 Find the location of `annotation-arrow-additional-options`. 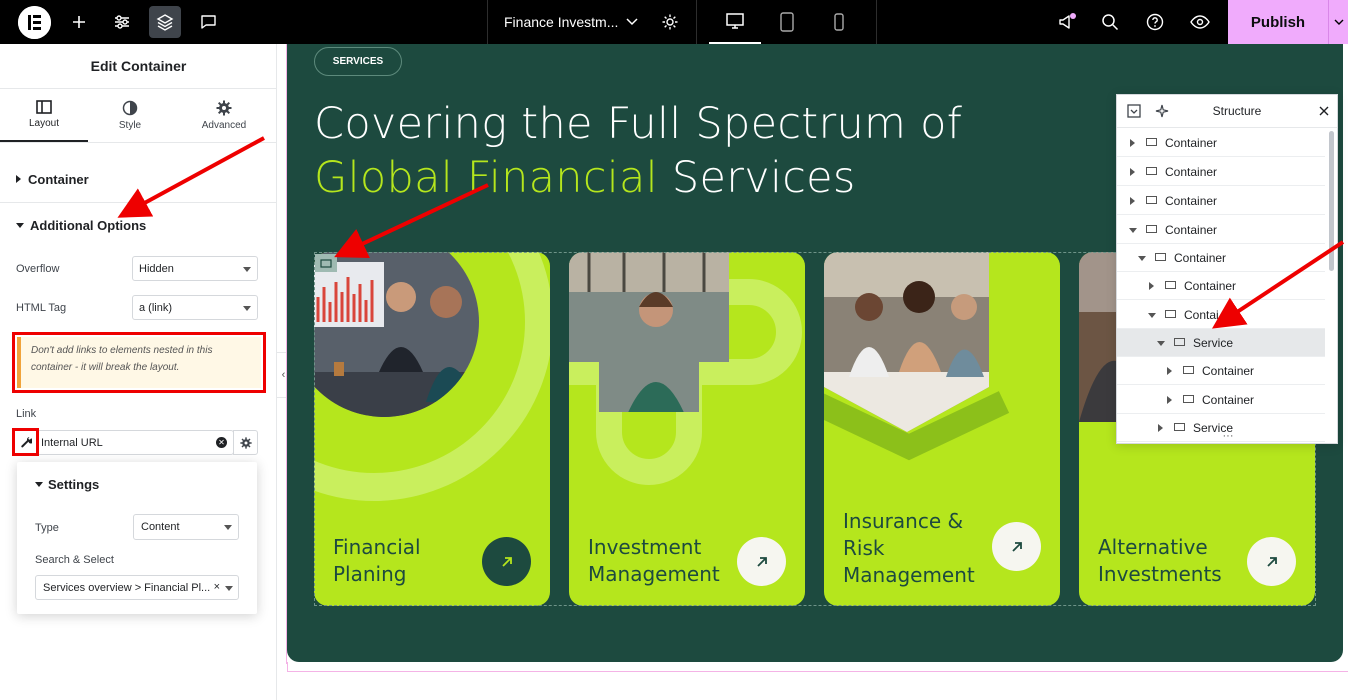

annotation-arrow-additional-options is located at coordinates (191, 177).